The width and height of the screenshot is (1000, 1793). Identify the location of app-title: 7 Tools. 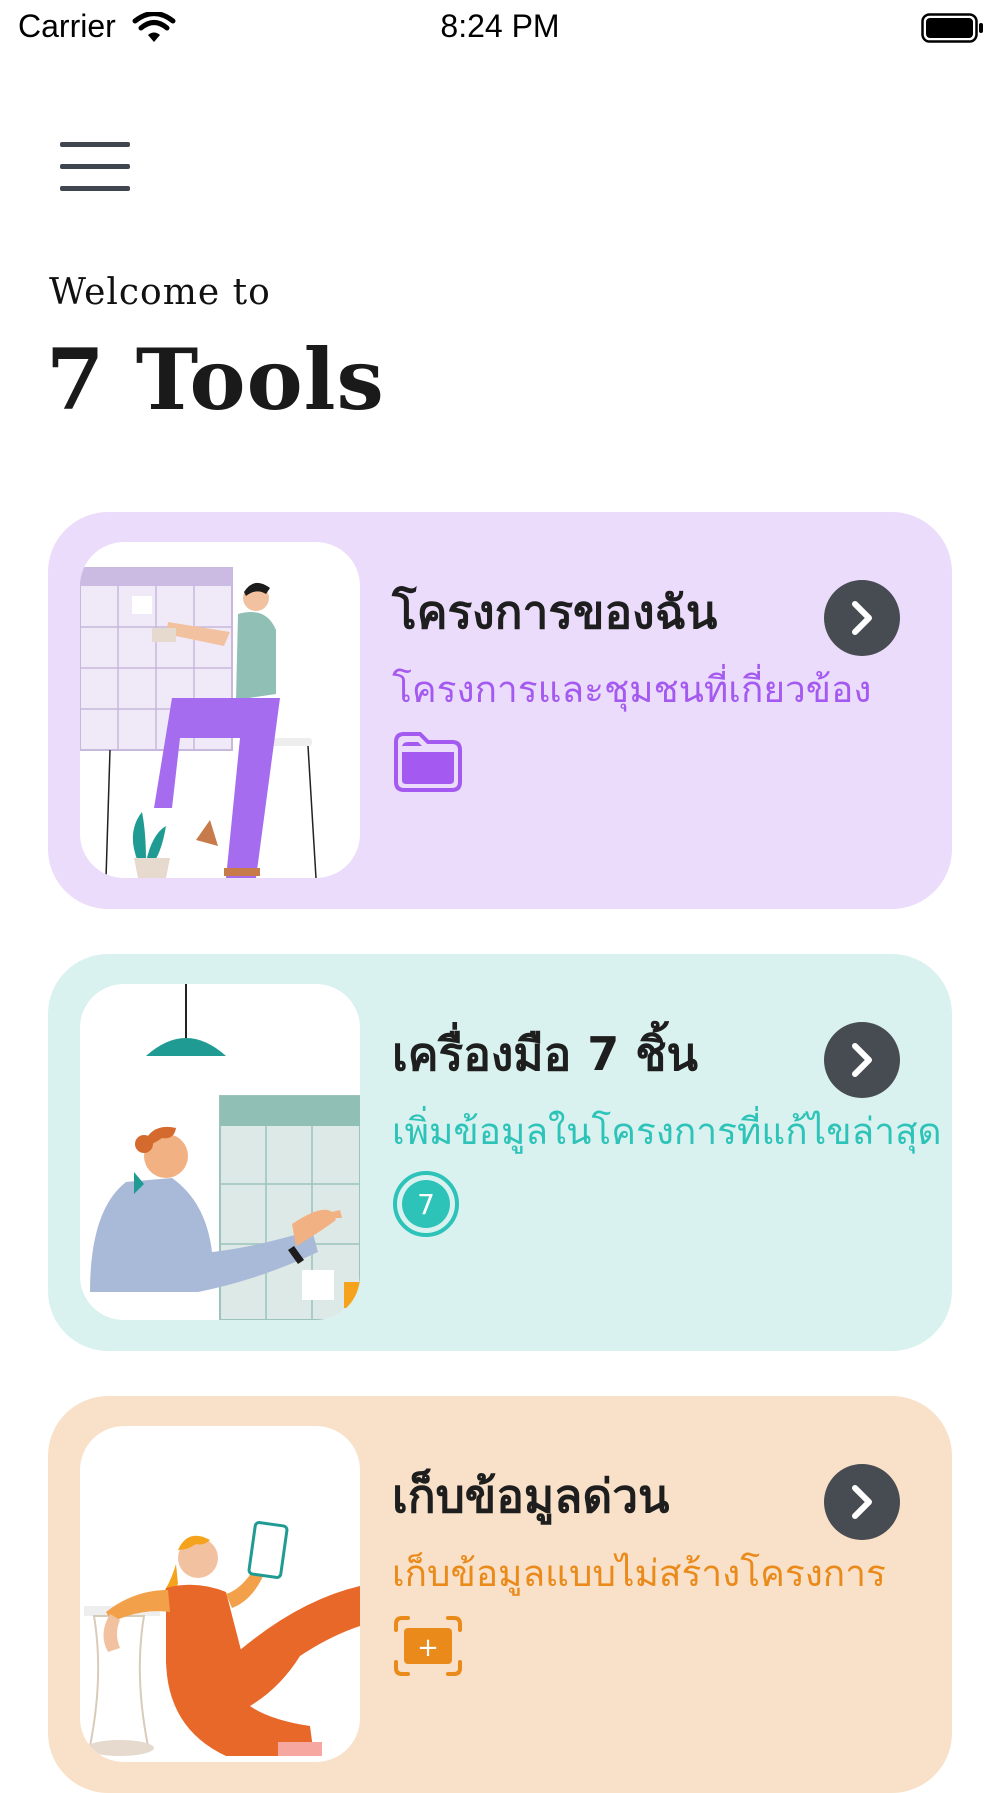
(215, 379).